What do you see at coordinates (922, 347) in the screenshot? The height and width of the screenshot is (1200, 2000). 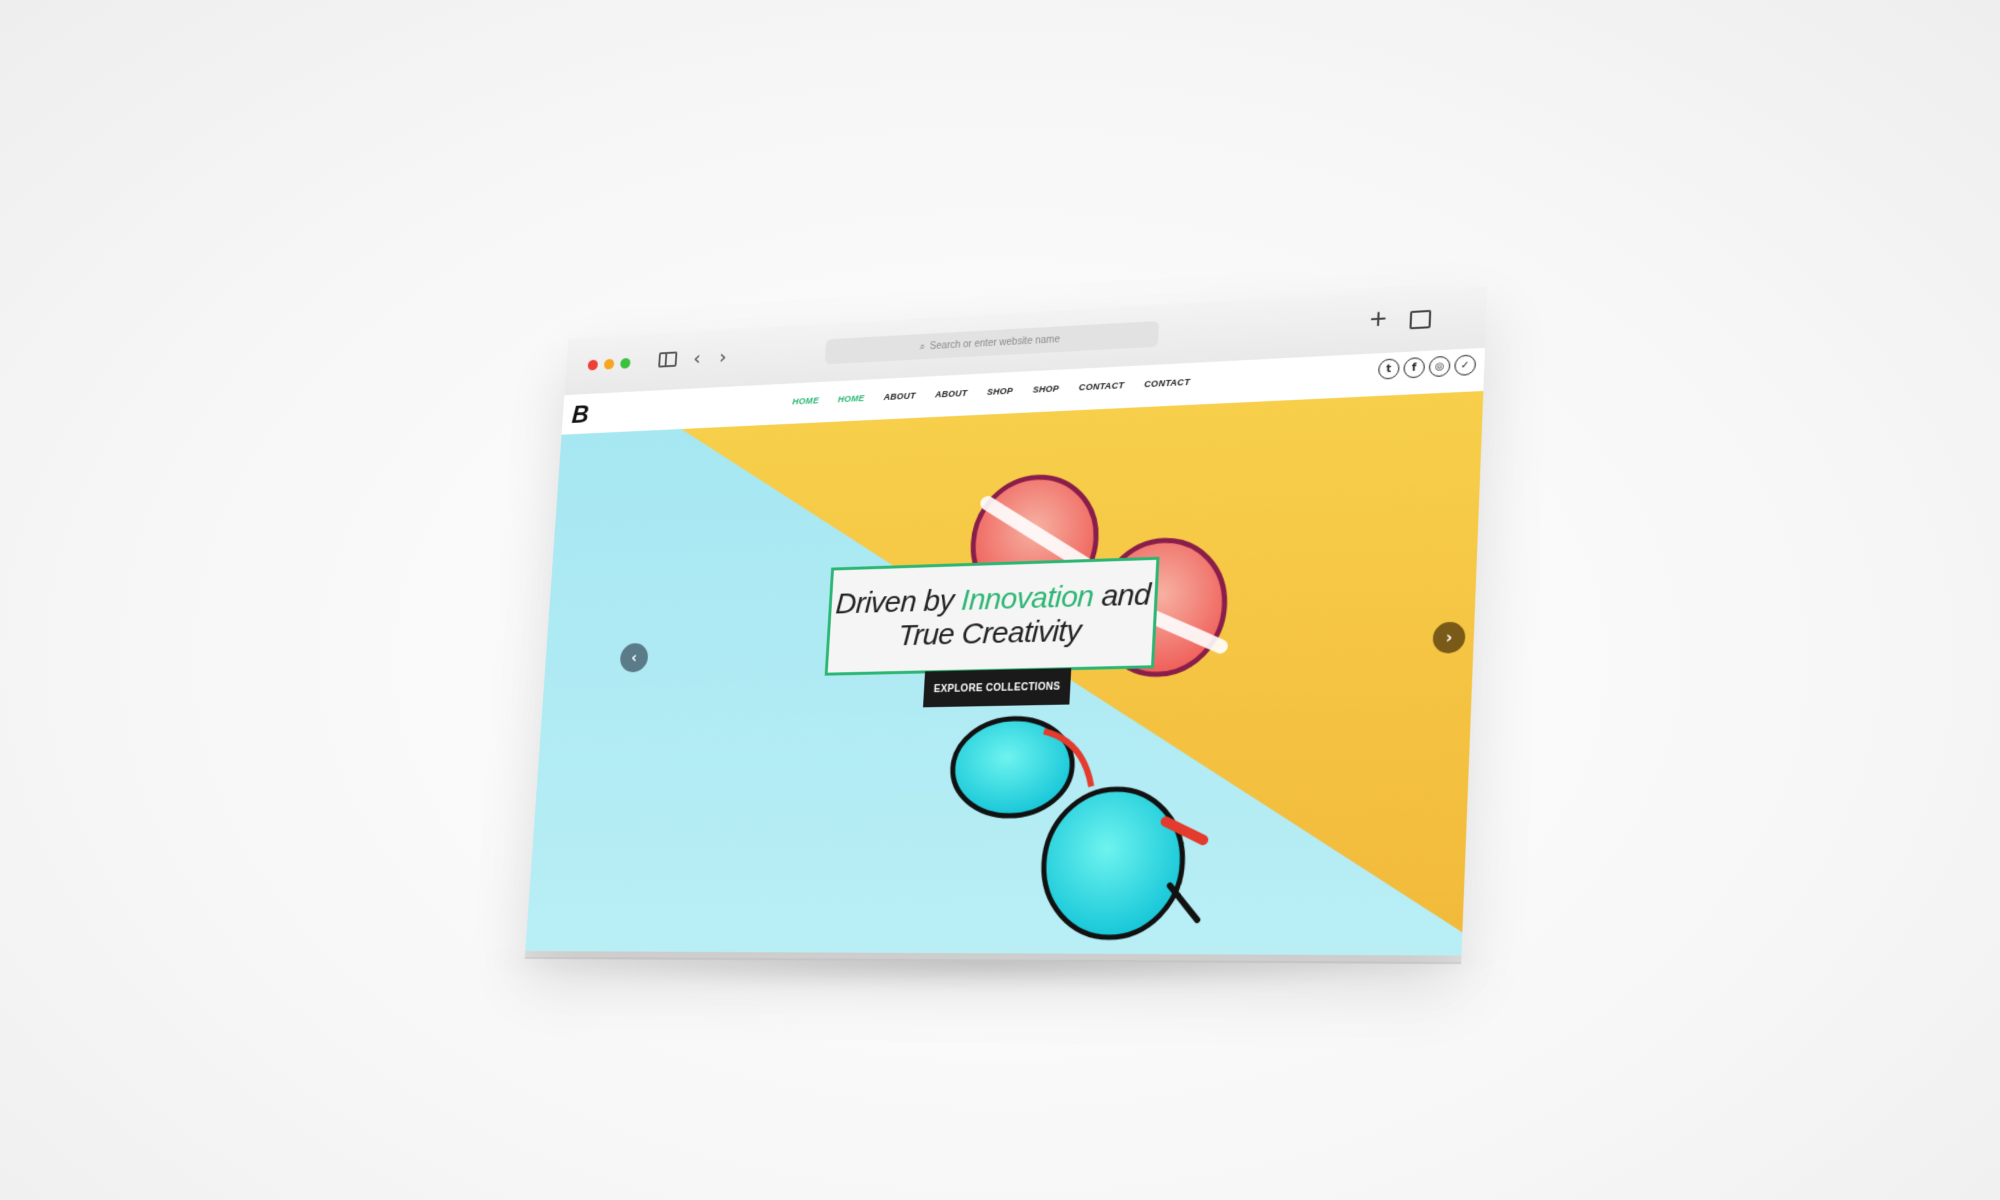 I see `search-icon: ⌕` at bounding box center [922, 347].